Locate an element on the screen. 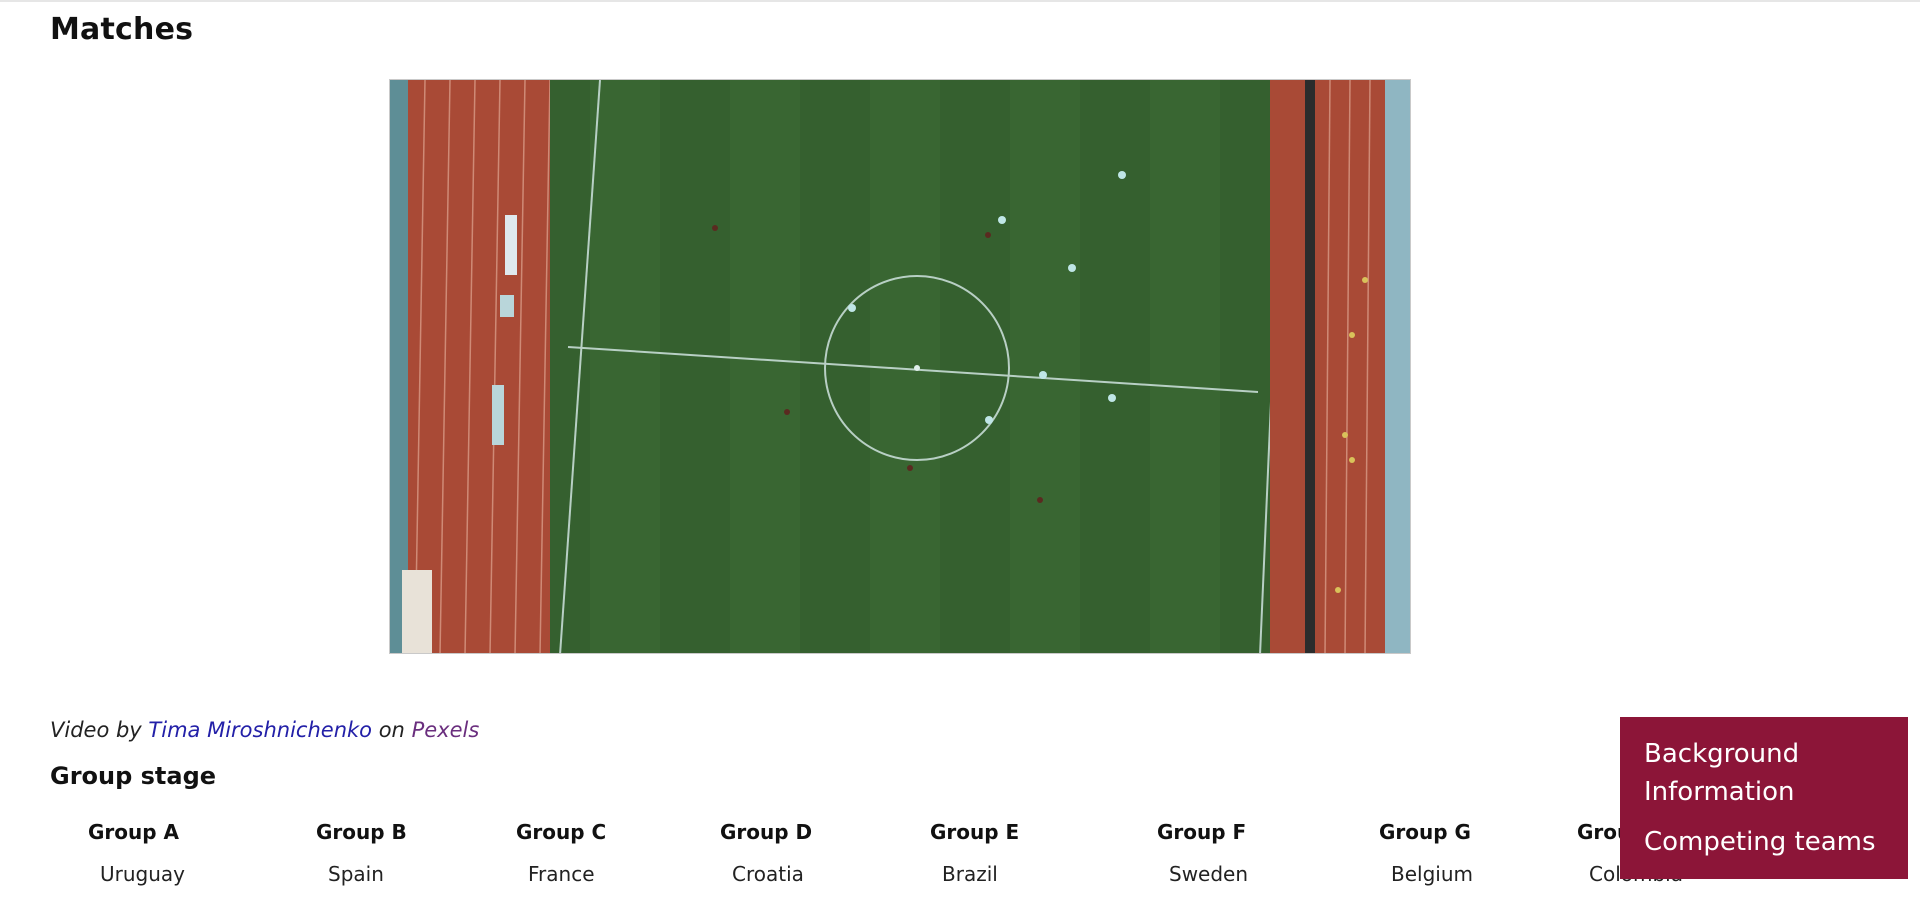 The width and height of the screenshot is (1920, 902). group-column: Group E Brazil is located at coordinates (1040, 853).